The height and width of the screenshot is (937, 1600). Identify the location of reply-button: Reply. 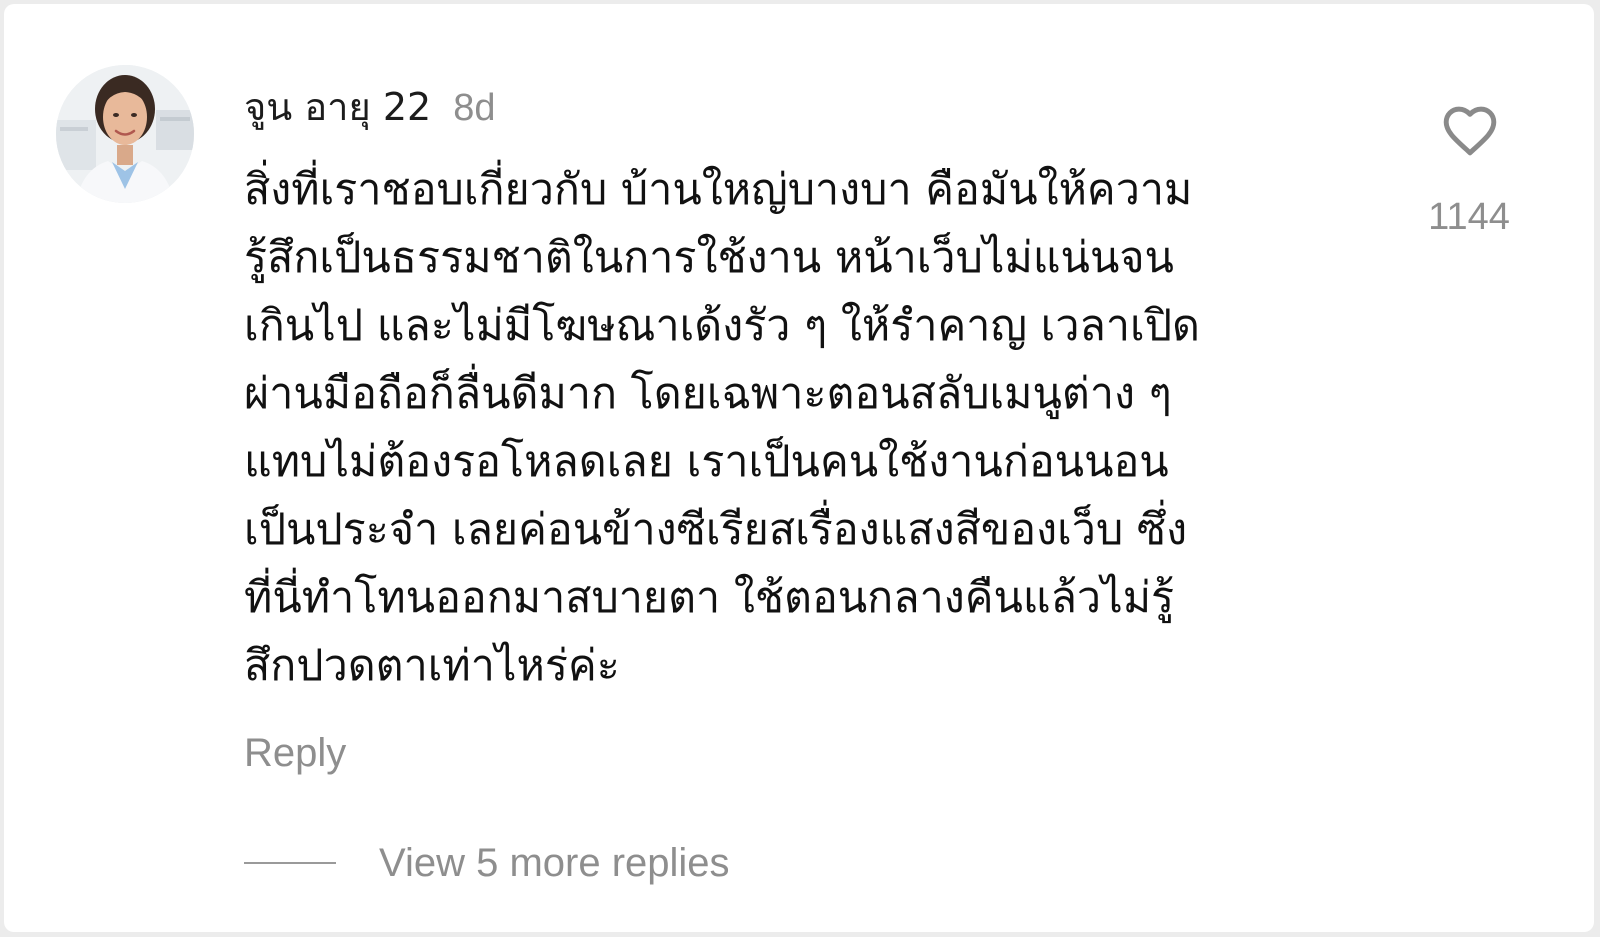
(295, 753).